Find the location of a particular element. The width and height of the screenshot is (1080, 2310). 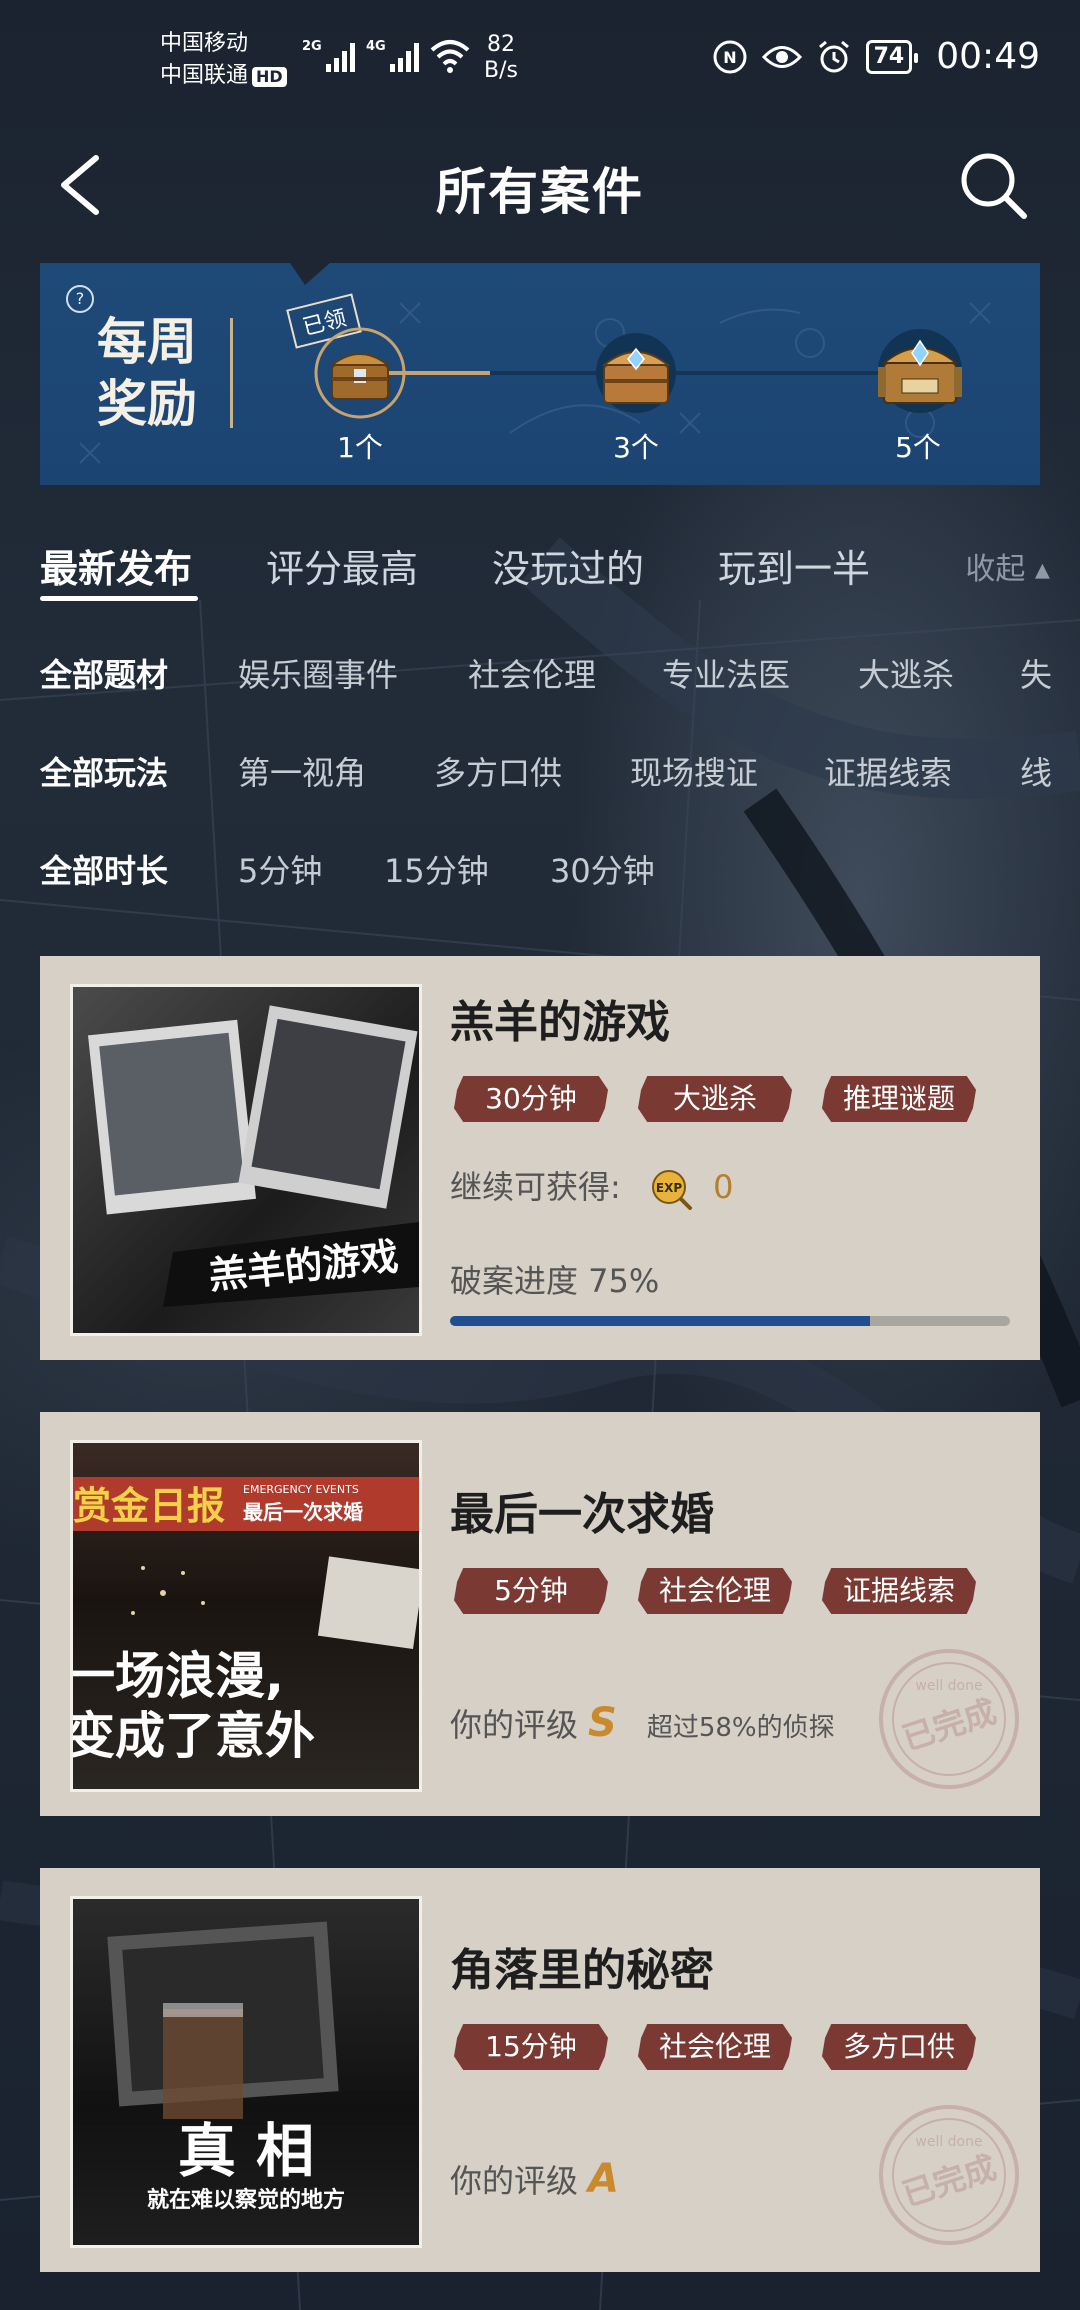

exp-icon: EXP is located at coordinates (671, 1190).